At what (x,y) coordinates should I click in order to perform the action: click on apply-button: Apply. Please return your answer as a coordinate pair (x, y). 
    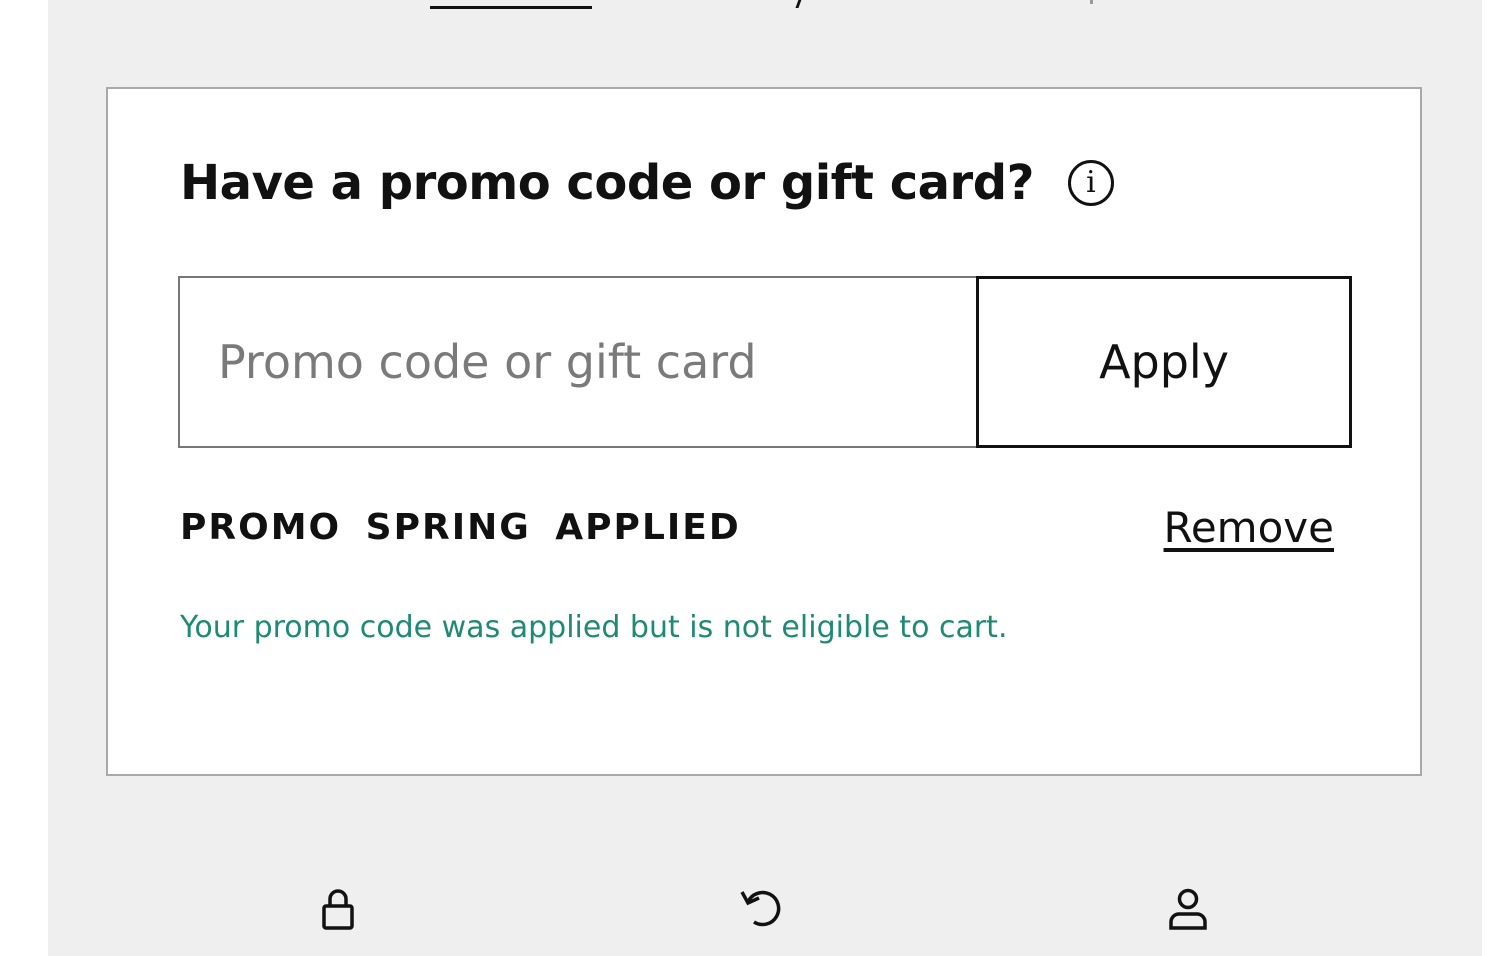
    Looking at the image, I should click on (1164, 362).